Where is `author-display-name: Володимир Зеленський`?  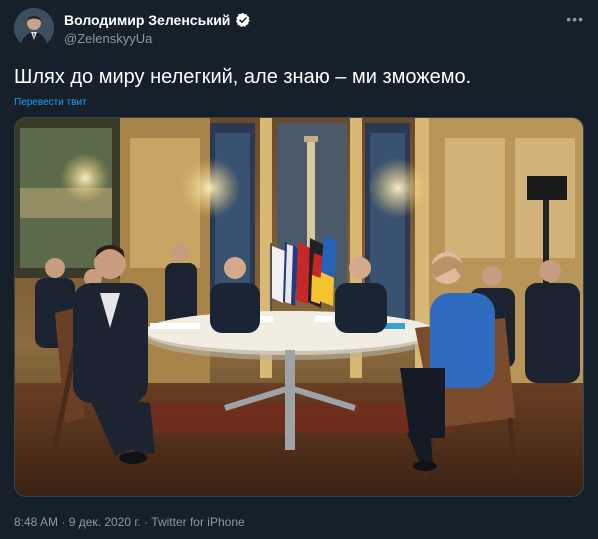
author-display-name: Володимир Зеленський is located at coordinates (147, 20).